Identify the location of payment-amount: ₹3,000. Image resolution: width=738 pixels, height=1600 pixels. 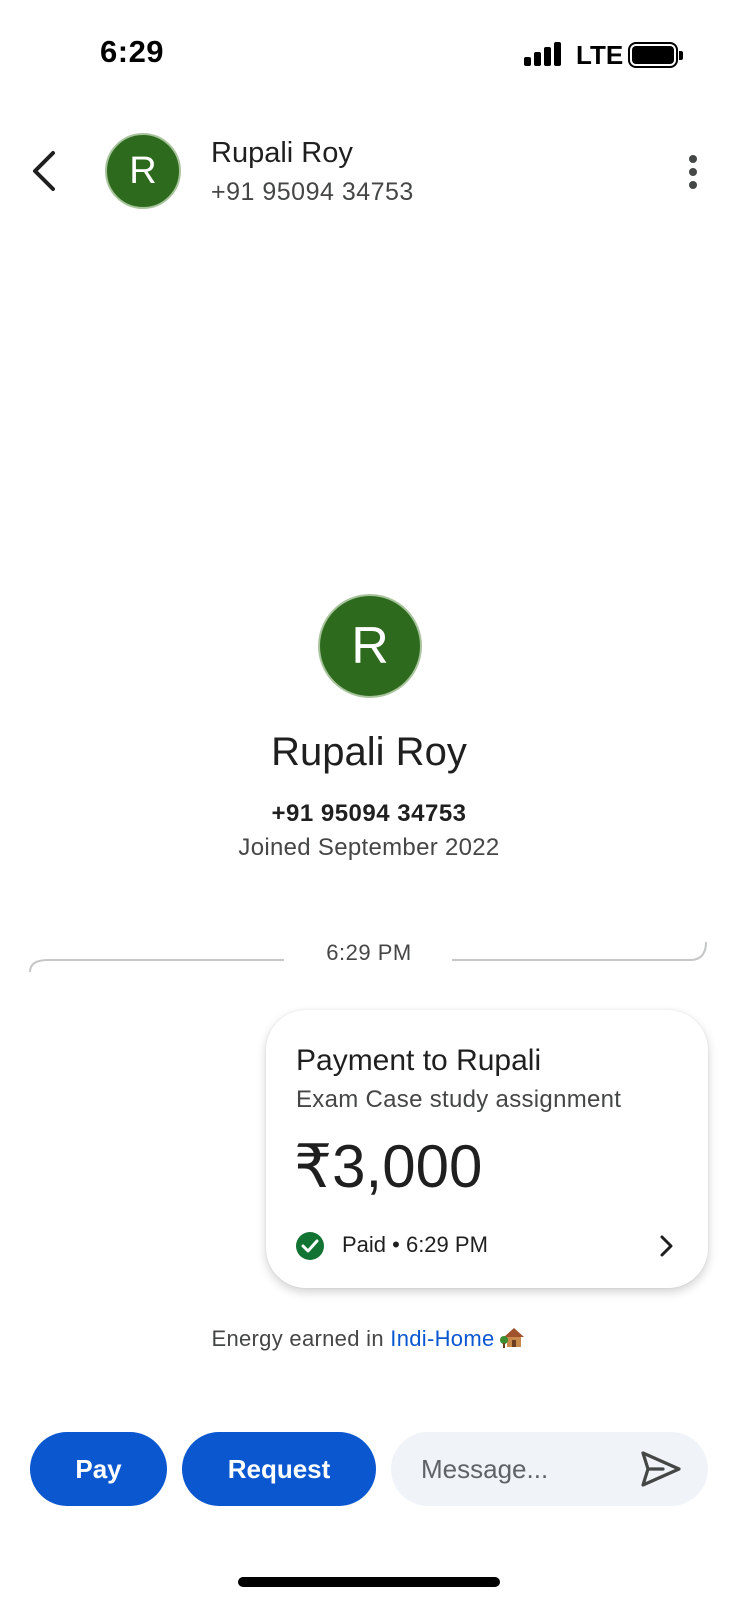
(388, 1166).